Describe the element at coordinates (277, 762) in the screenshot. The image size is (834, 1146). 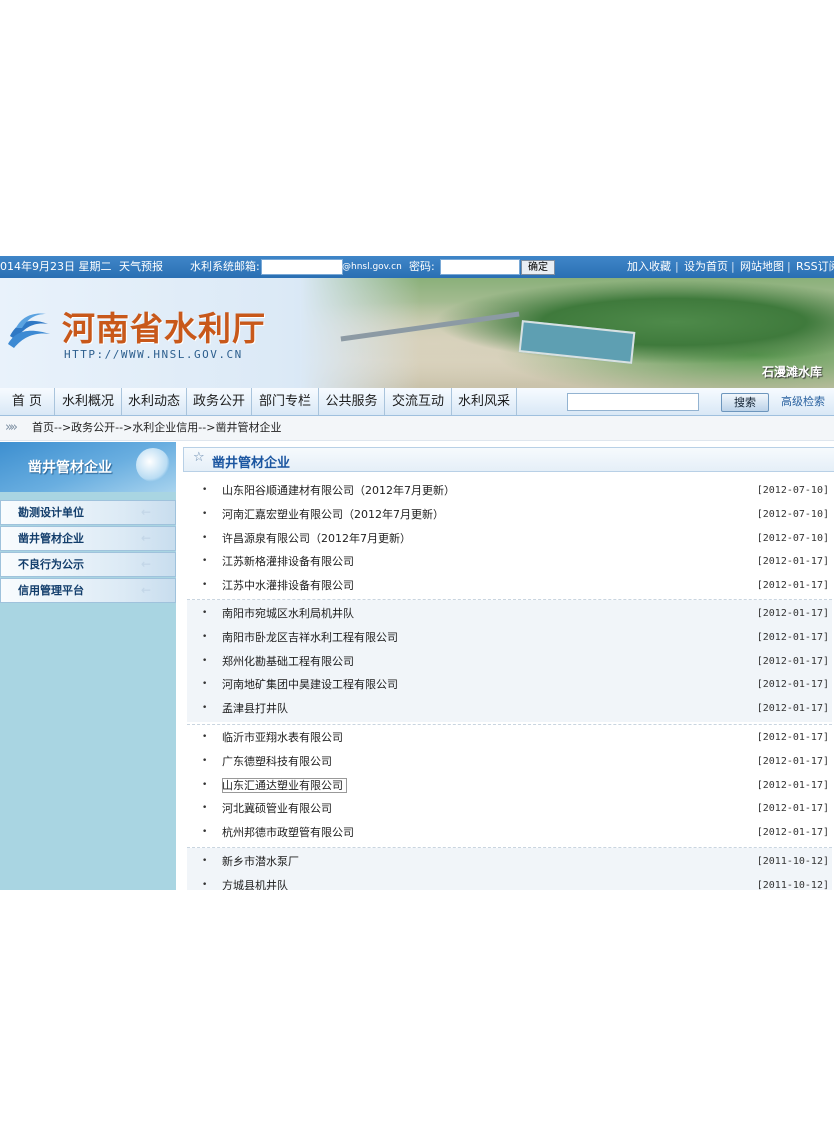
I see `company-link: 广东德塑科技有限公司` at that location.